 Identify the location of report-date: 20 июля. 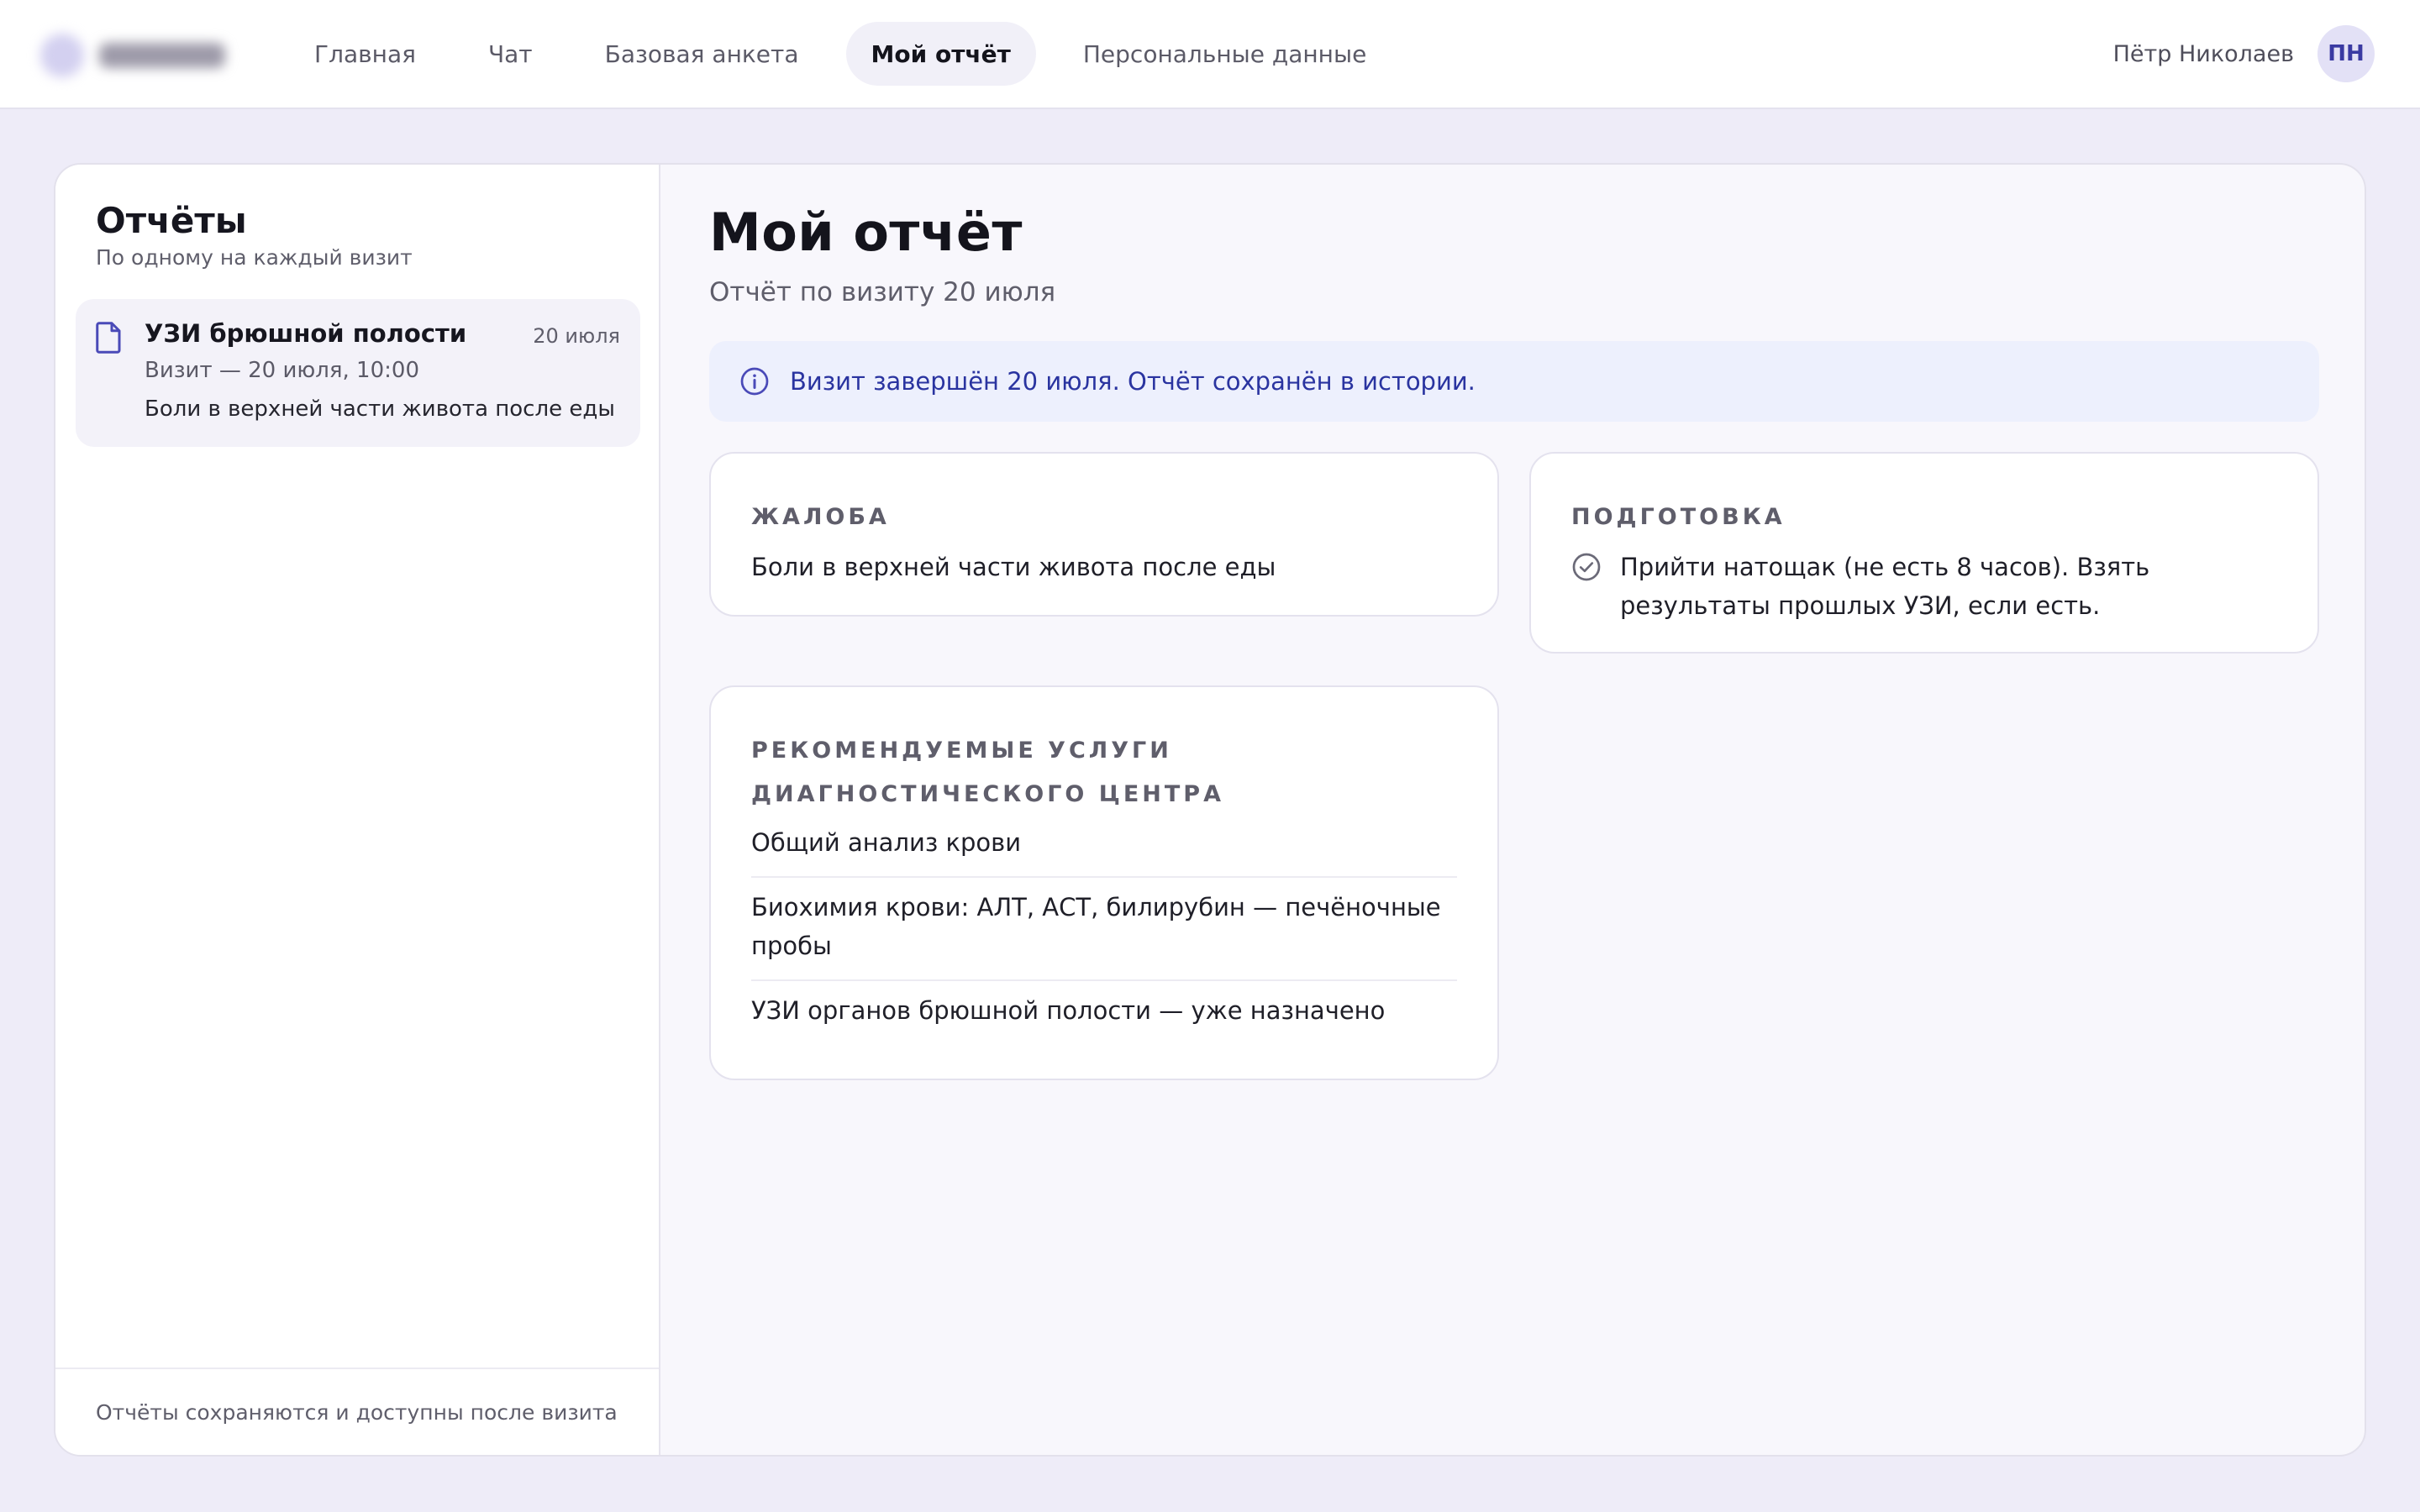
(576, 336).